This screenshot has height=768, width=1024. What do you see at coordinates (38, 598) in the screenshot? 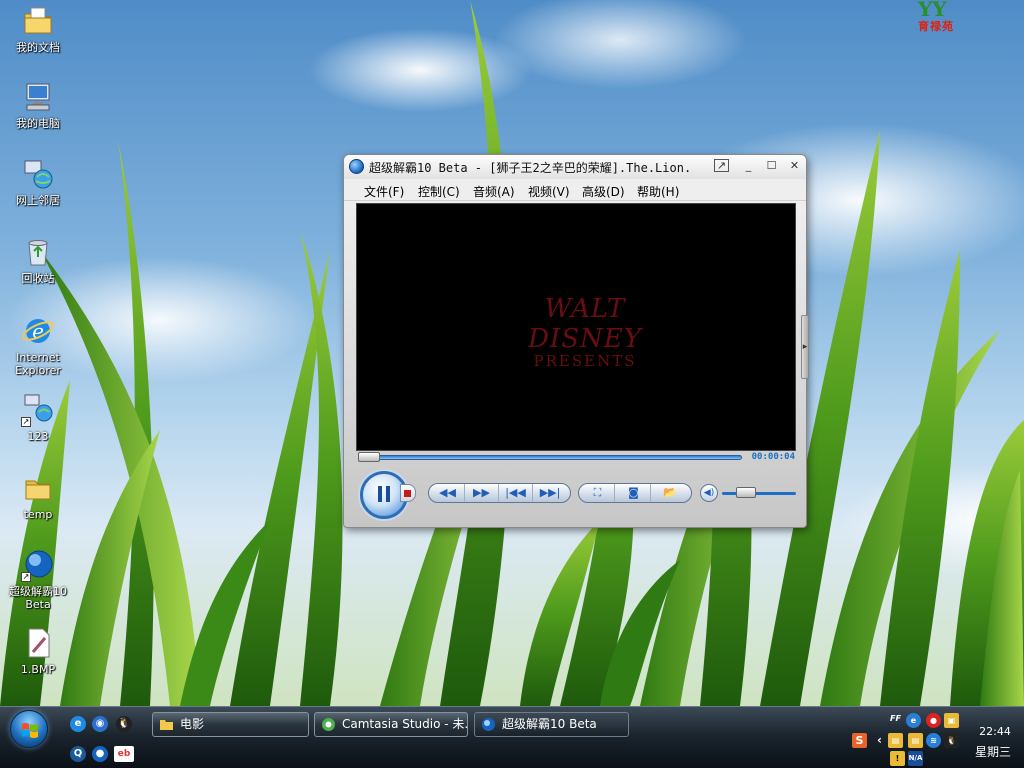
I see `desktop-icon-label: 超级解霸10 Beta` at bounding box center [38, 598].